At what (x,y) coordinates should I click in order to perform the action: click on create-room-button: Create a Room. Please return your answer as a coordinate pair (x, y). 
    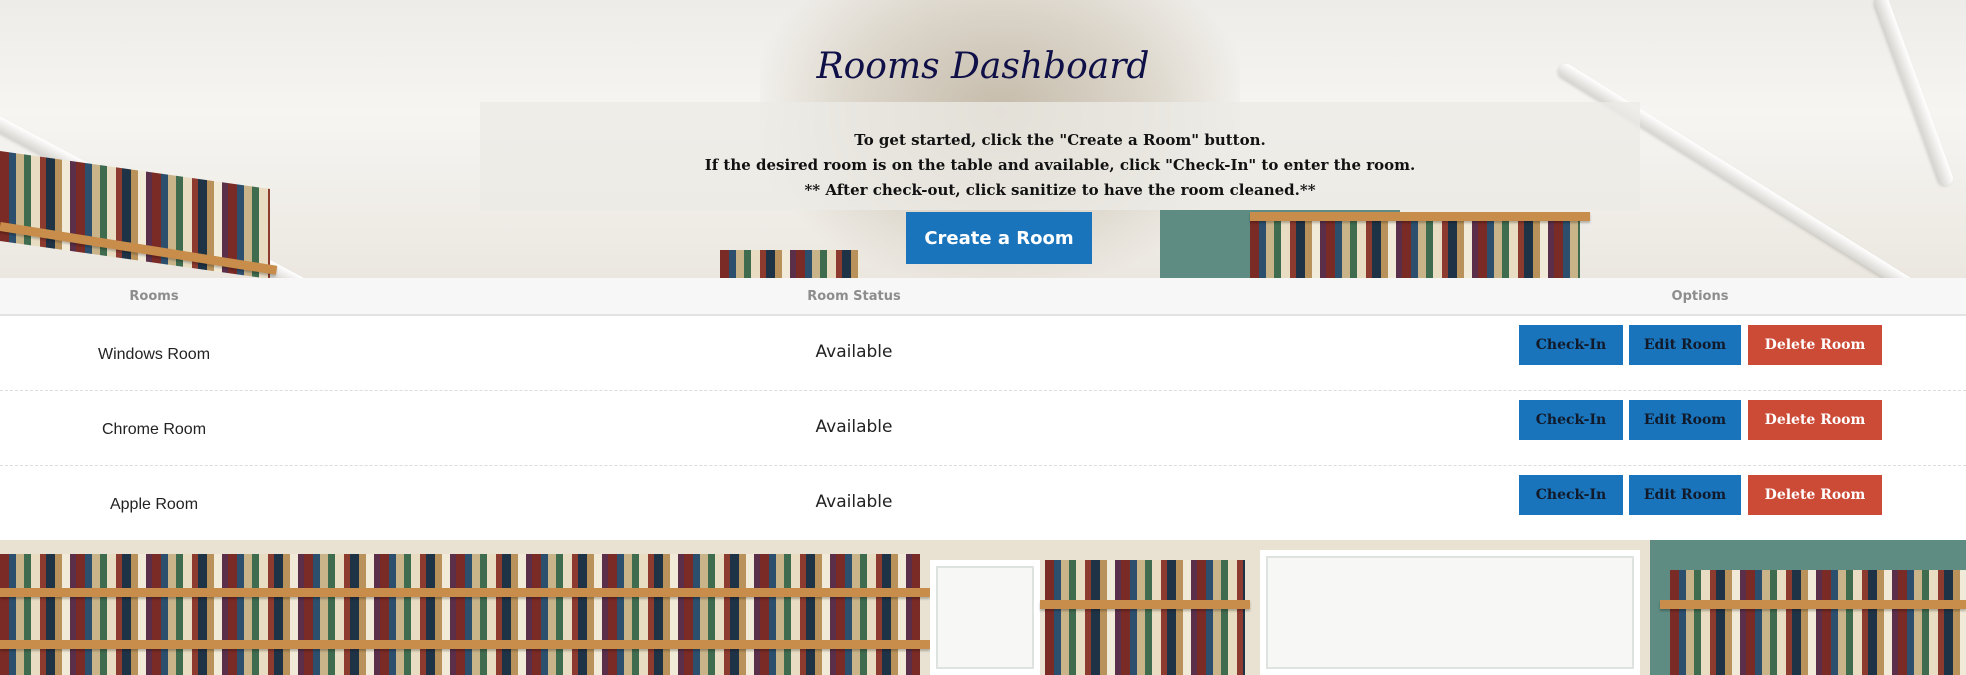
    Looking at the image, I should click on (999, 238).